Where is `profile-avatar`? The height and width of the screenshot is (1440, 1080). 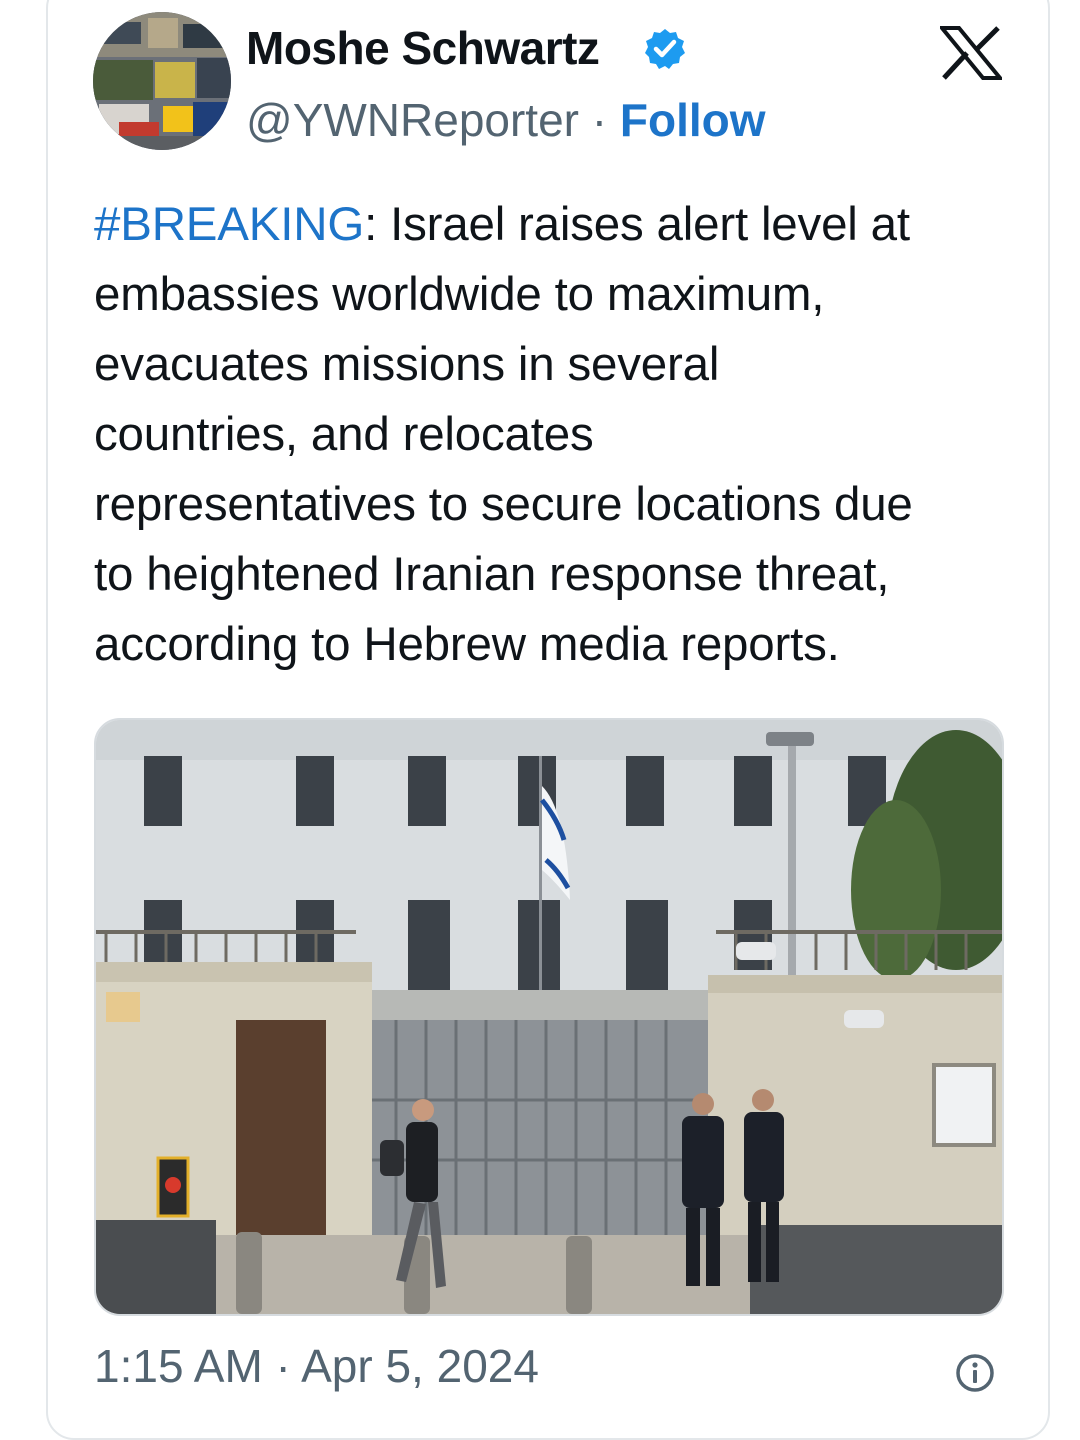
profile-avatar is located at coordinates (162, 81).